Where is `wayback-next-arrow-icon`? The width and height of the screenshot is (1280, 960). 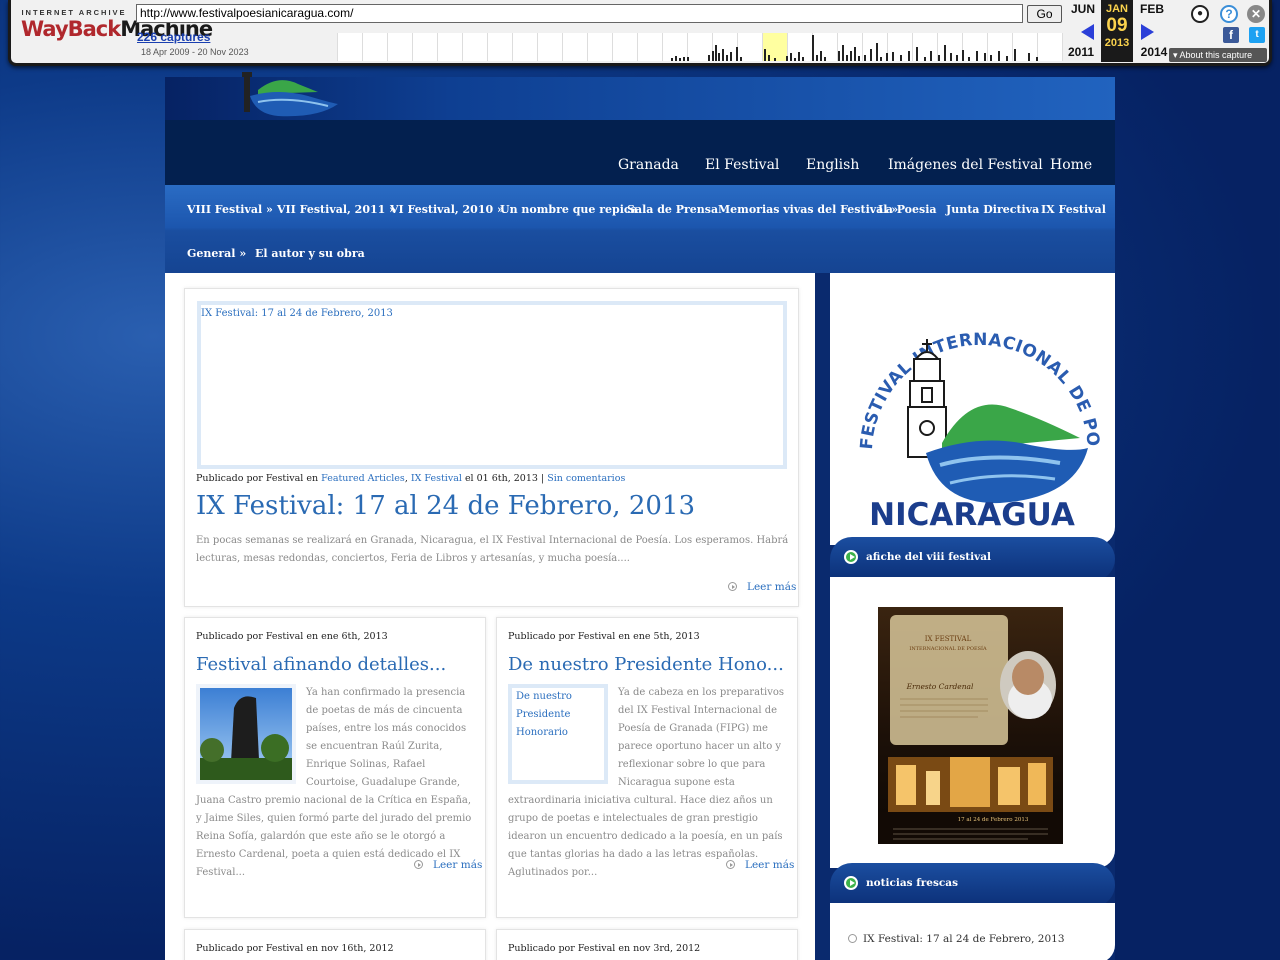 wayback-next-arrow-icon is located at coordinates (1147, 32).